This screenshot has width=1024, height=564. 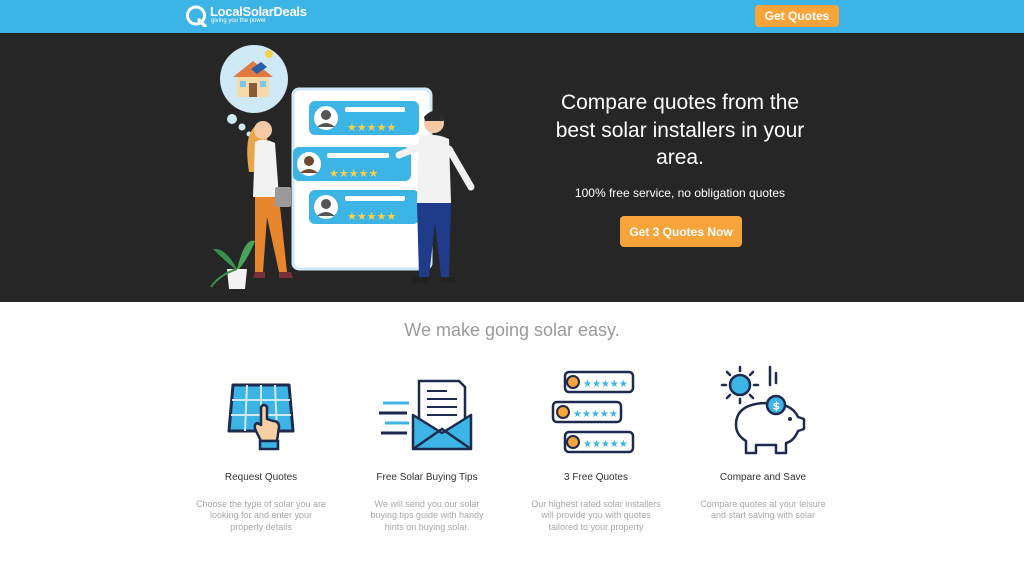 What do you see at coordinates (797, 16) in the screenshot?
I see `get-quotes-button: Get Quotes` at bounding box center [797, 16].